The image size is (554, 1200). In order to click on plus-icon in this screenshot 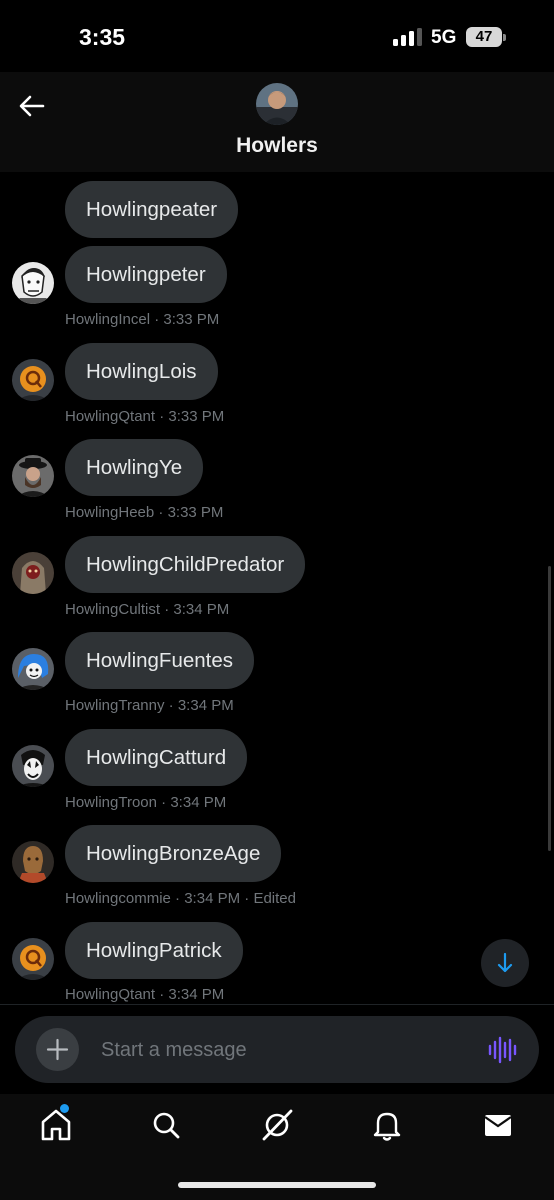, I will do `click(57, 1049)`.